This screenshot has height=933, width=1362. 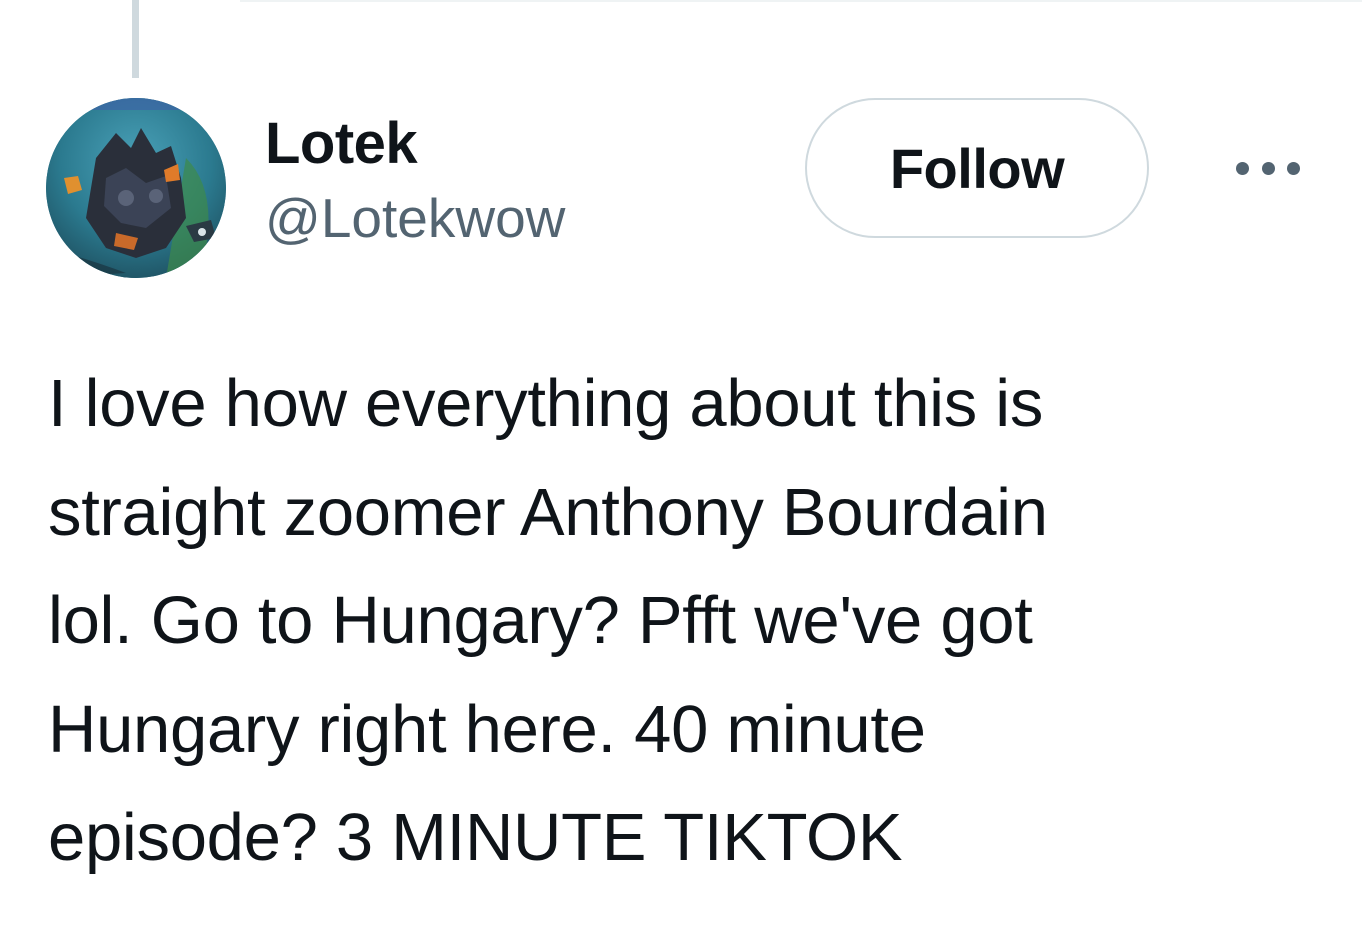 What do you see at coordinates (415, 144) in the screenshot?
I see `author-display-name: Lotek` at bounding box center [415, 144].